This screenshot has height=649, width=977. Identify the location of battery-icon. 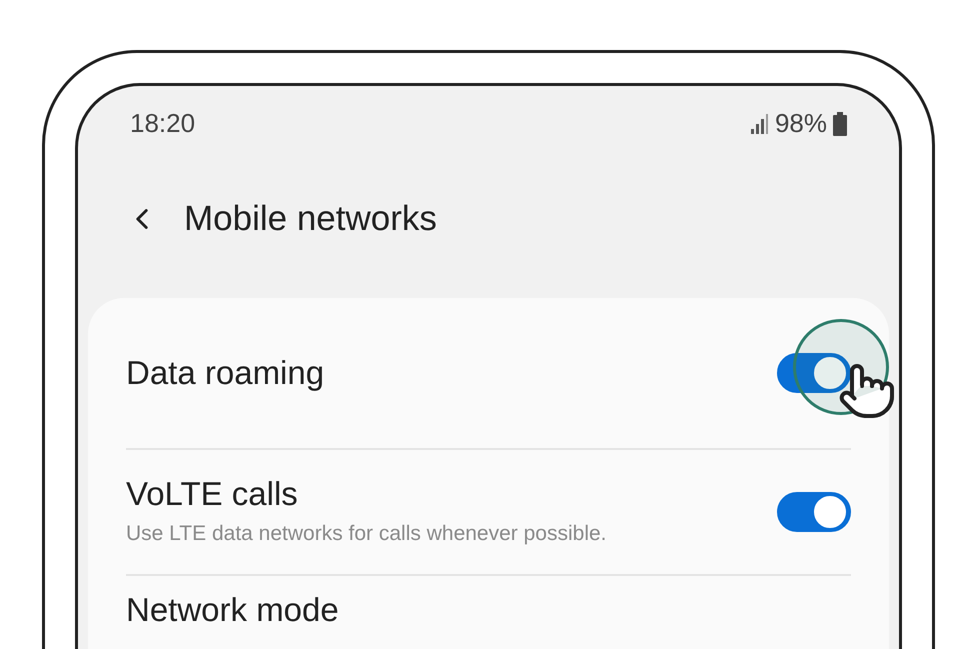
(840, 124).